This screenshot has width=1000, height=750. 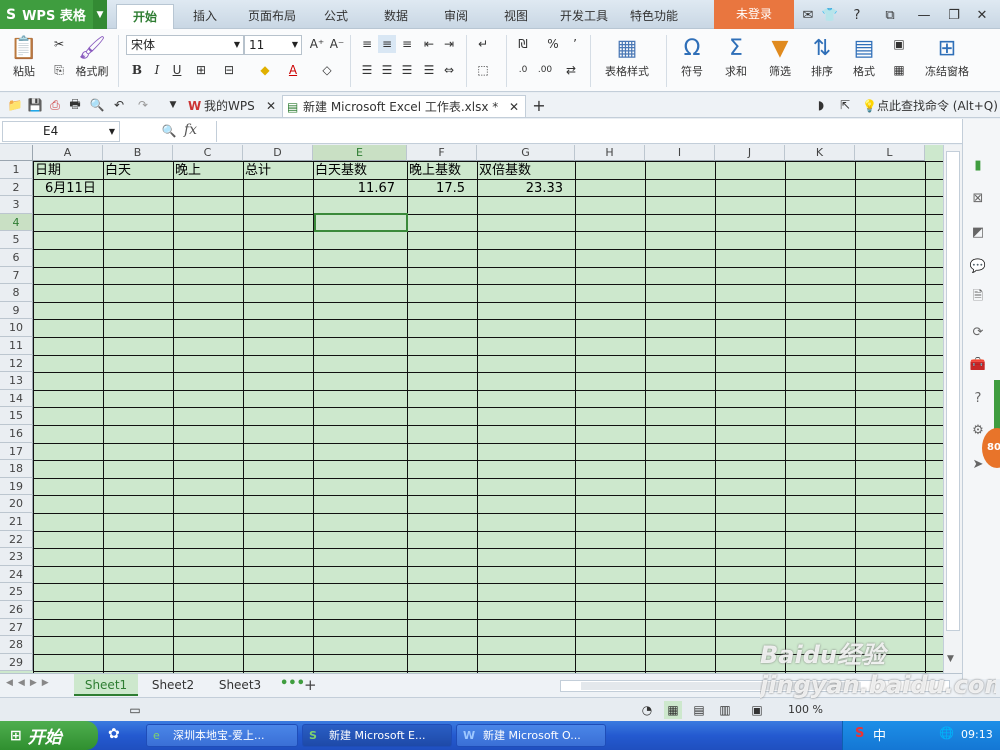 I want to click on increase-decimal-icon: .0, so click(x=523, y=70).